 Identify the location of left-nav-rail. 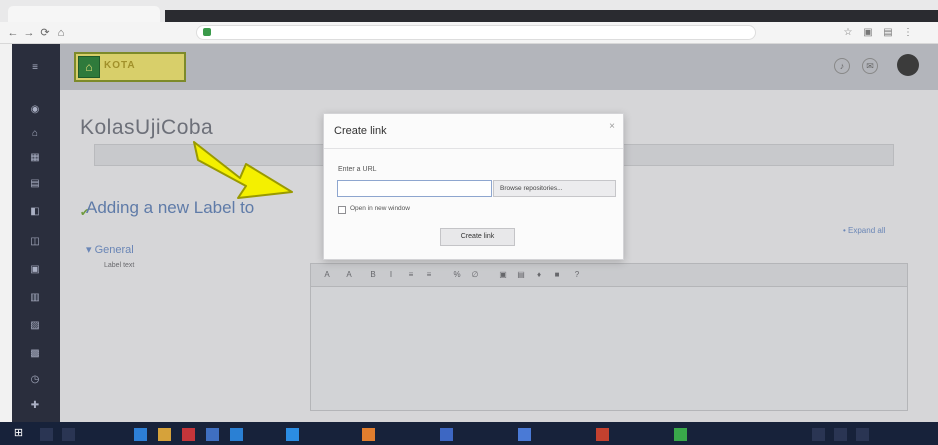
(36, 233).